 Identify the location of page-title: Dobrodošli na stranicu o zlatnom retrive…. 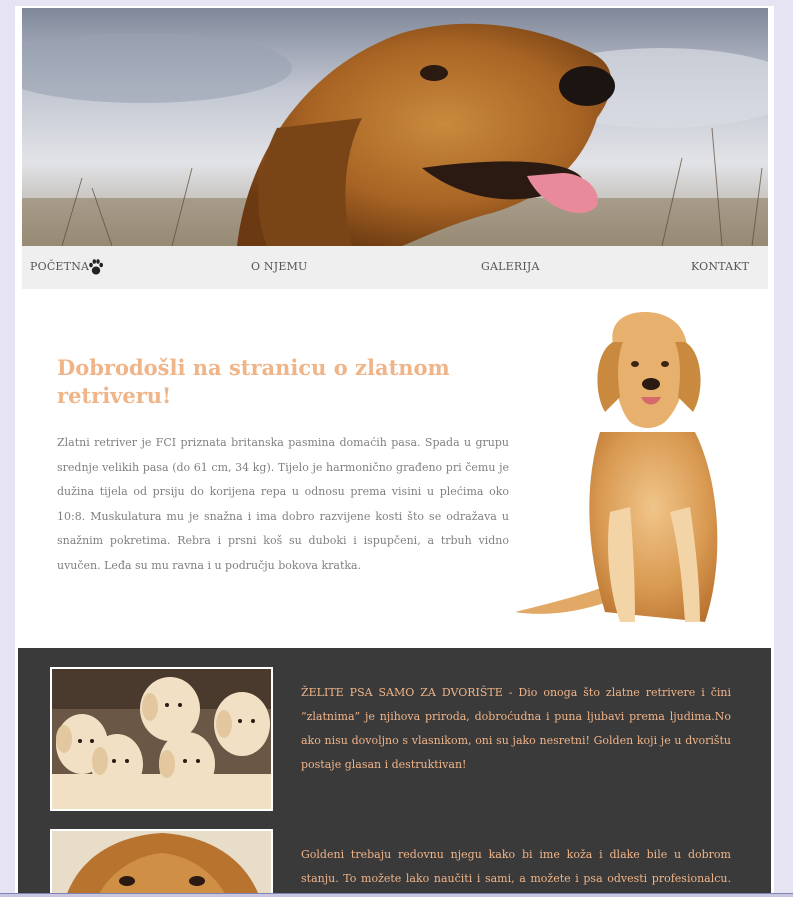
(253, 381).